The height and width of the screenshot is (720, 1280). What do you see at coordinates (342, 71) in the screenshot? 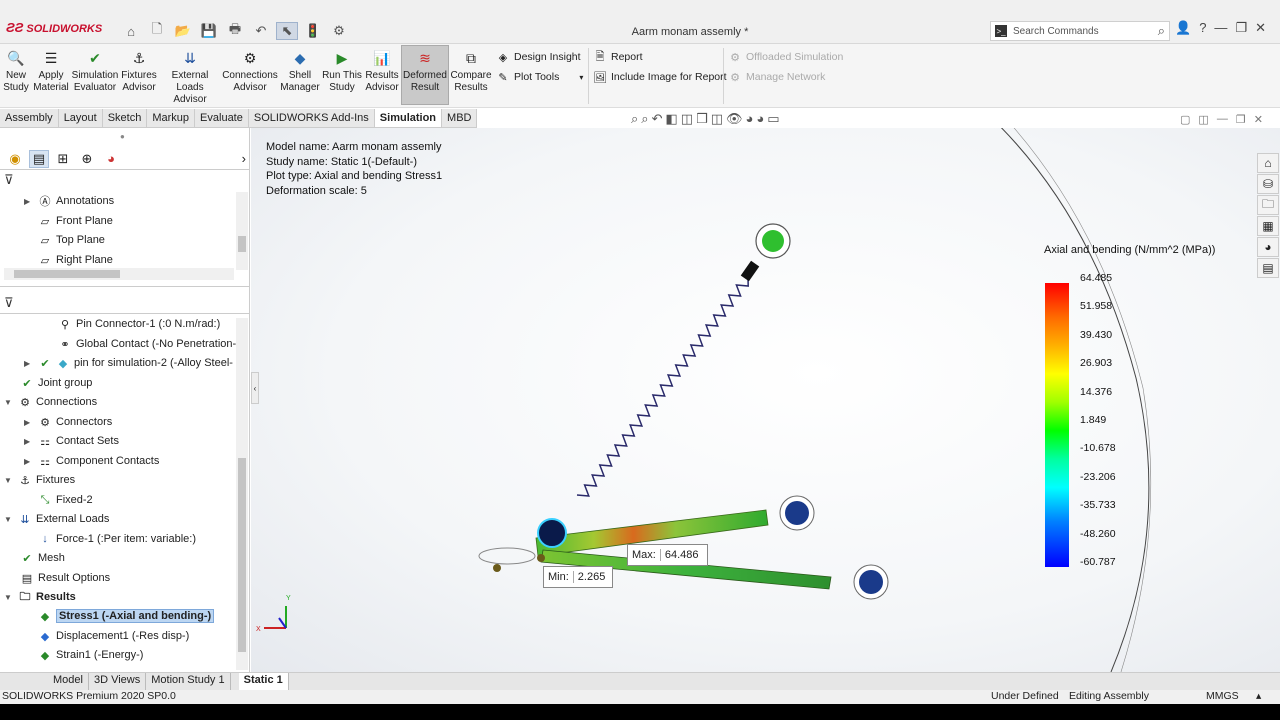
I see `run-this-study-button: ▶ Run This Study` at bounding box center [342, 71].